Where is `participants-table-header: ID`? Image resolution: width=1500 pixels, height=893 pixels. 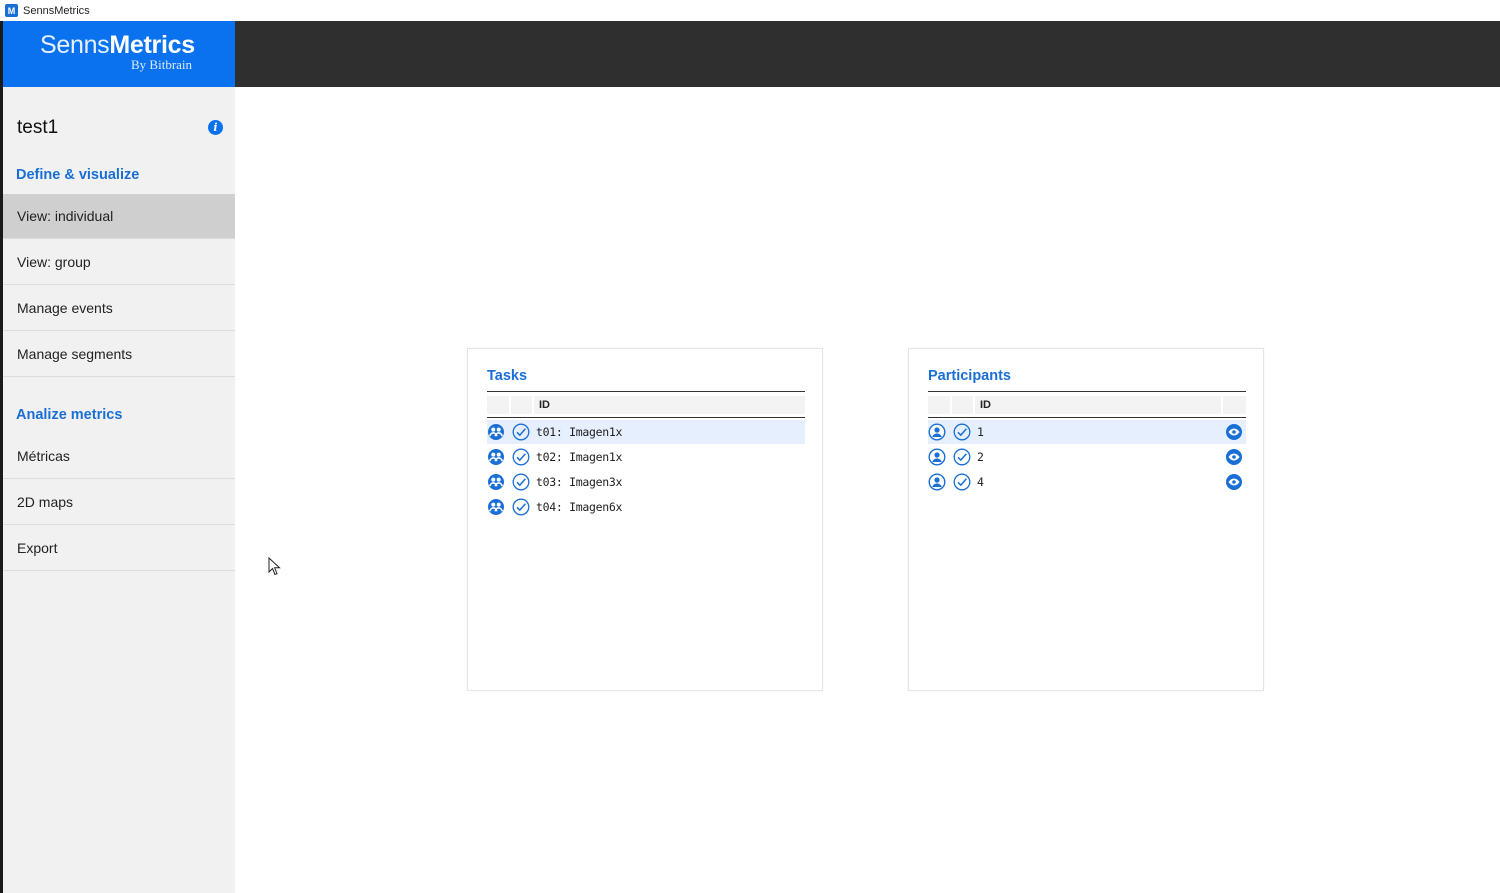 participants-table-header: ID is located at coordinates (1087, 404).